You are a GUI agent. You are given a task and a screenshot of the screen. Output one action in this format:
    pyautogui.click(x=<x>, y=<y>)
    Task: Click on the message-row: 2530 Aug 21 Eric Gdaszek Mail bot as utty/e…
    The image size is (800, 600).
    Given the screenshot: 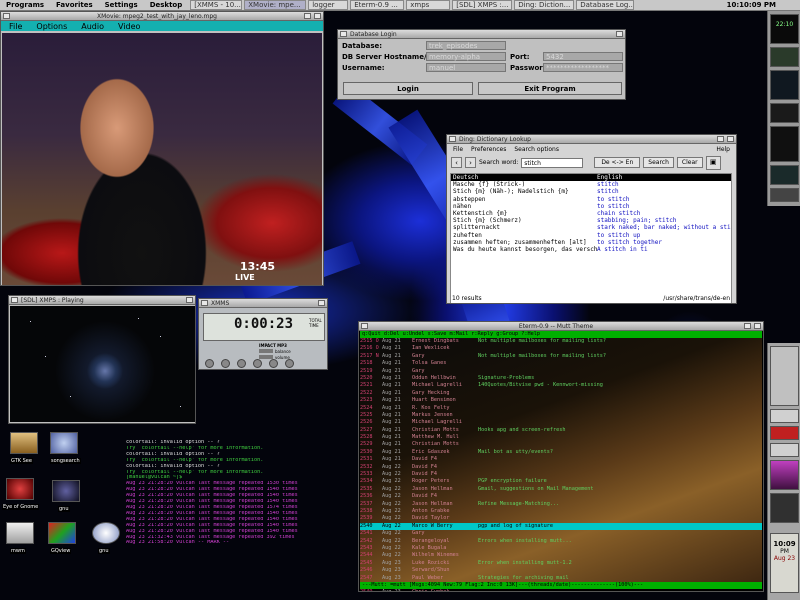 What is the action you would take?
    pyautogui.click(x=561, y=452)
    